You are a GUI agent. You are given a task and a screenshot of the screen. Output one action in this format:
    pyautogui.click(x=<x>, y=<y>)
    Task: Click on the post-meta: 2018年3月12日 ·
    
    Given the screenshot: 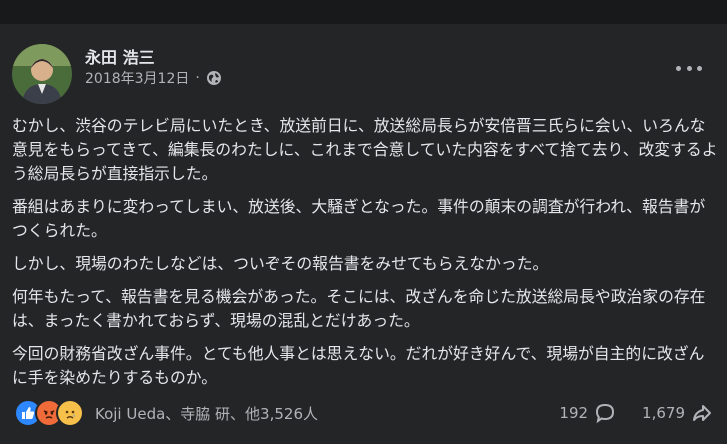 What is the action you would take?
    pyautogui.click(x=153, y=78)
    